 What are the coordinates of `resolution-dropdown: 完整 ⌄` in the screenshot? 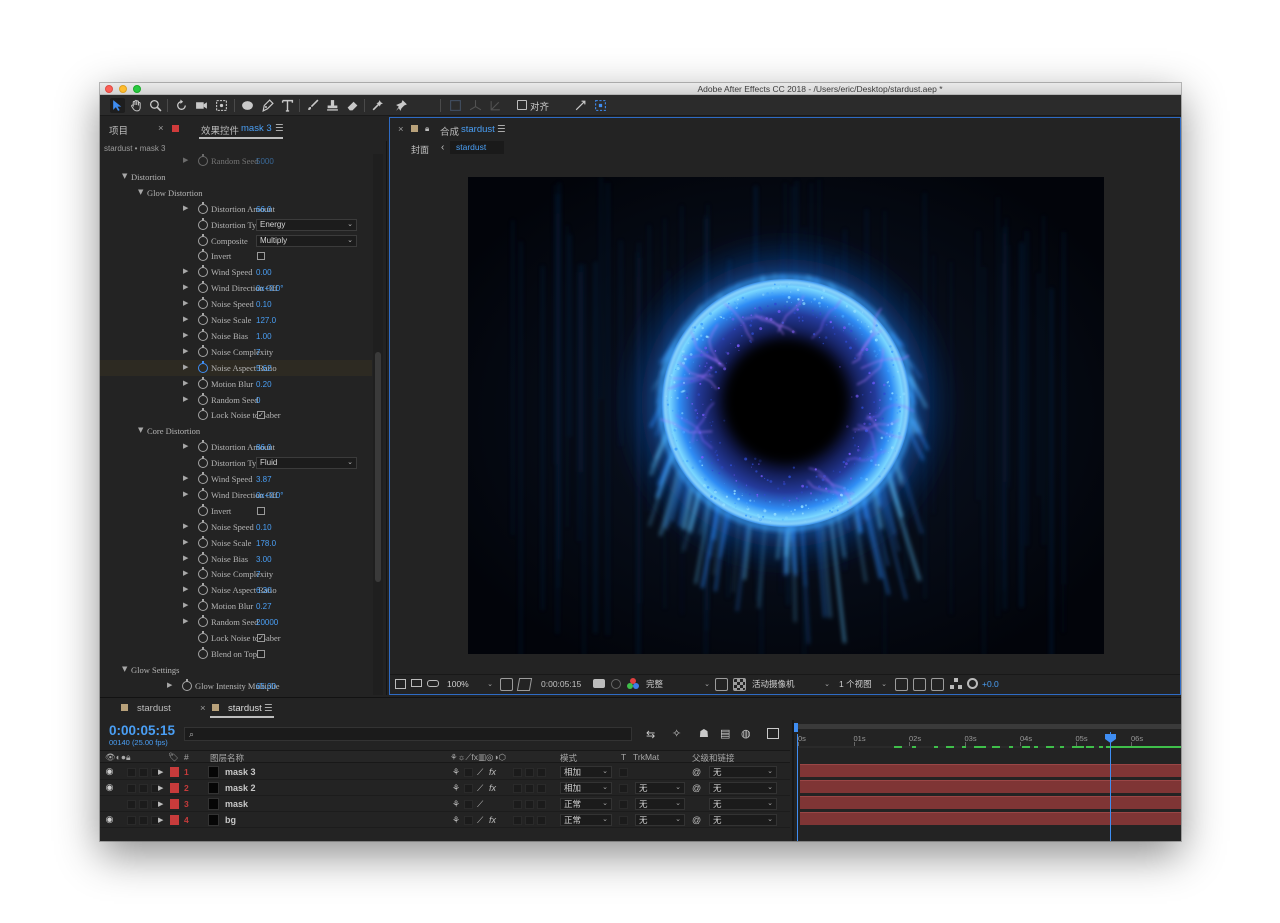 It's located at (678, 684).